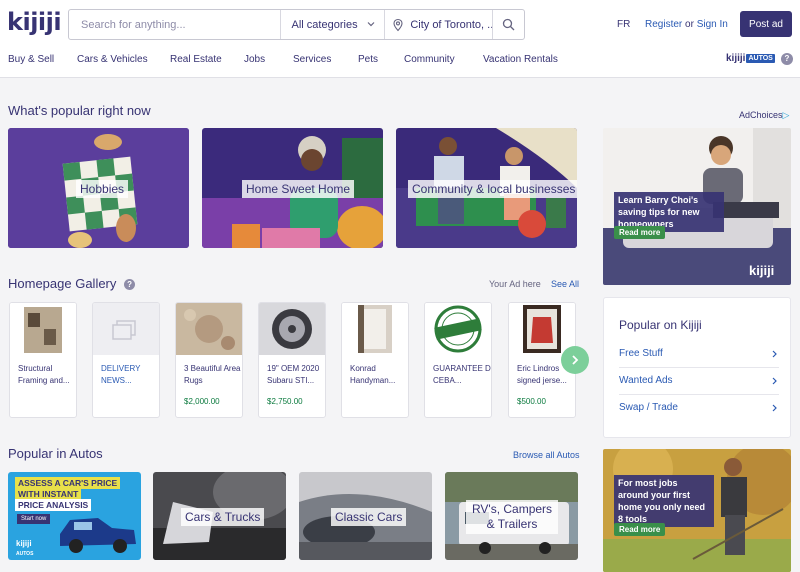 This screenshot has width=800, height=572. I want to click on nav-jobs: Jobs, so click(254, 59).